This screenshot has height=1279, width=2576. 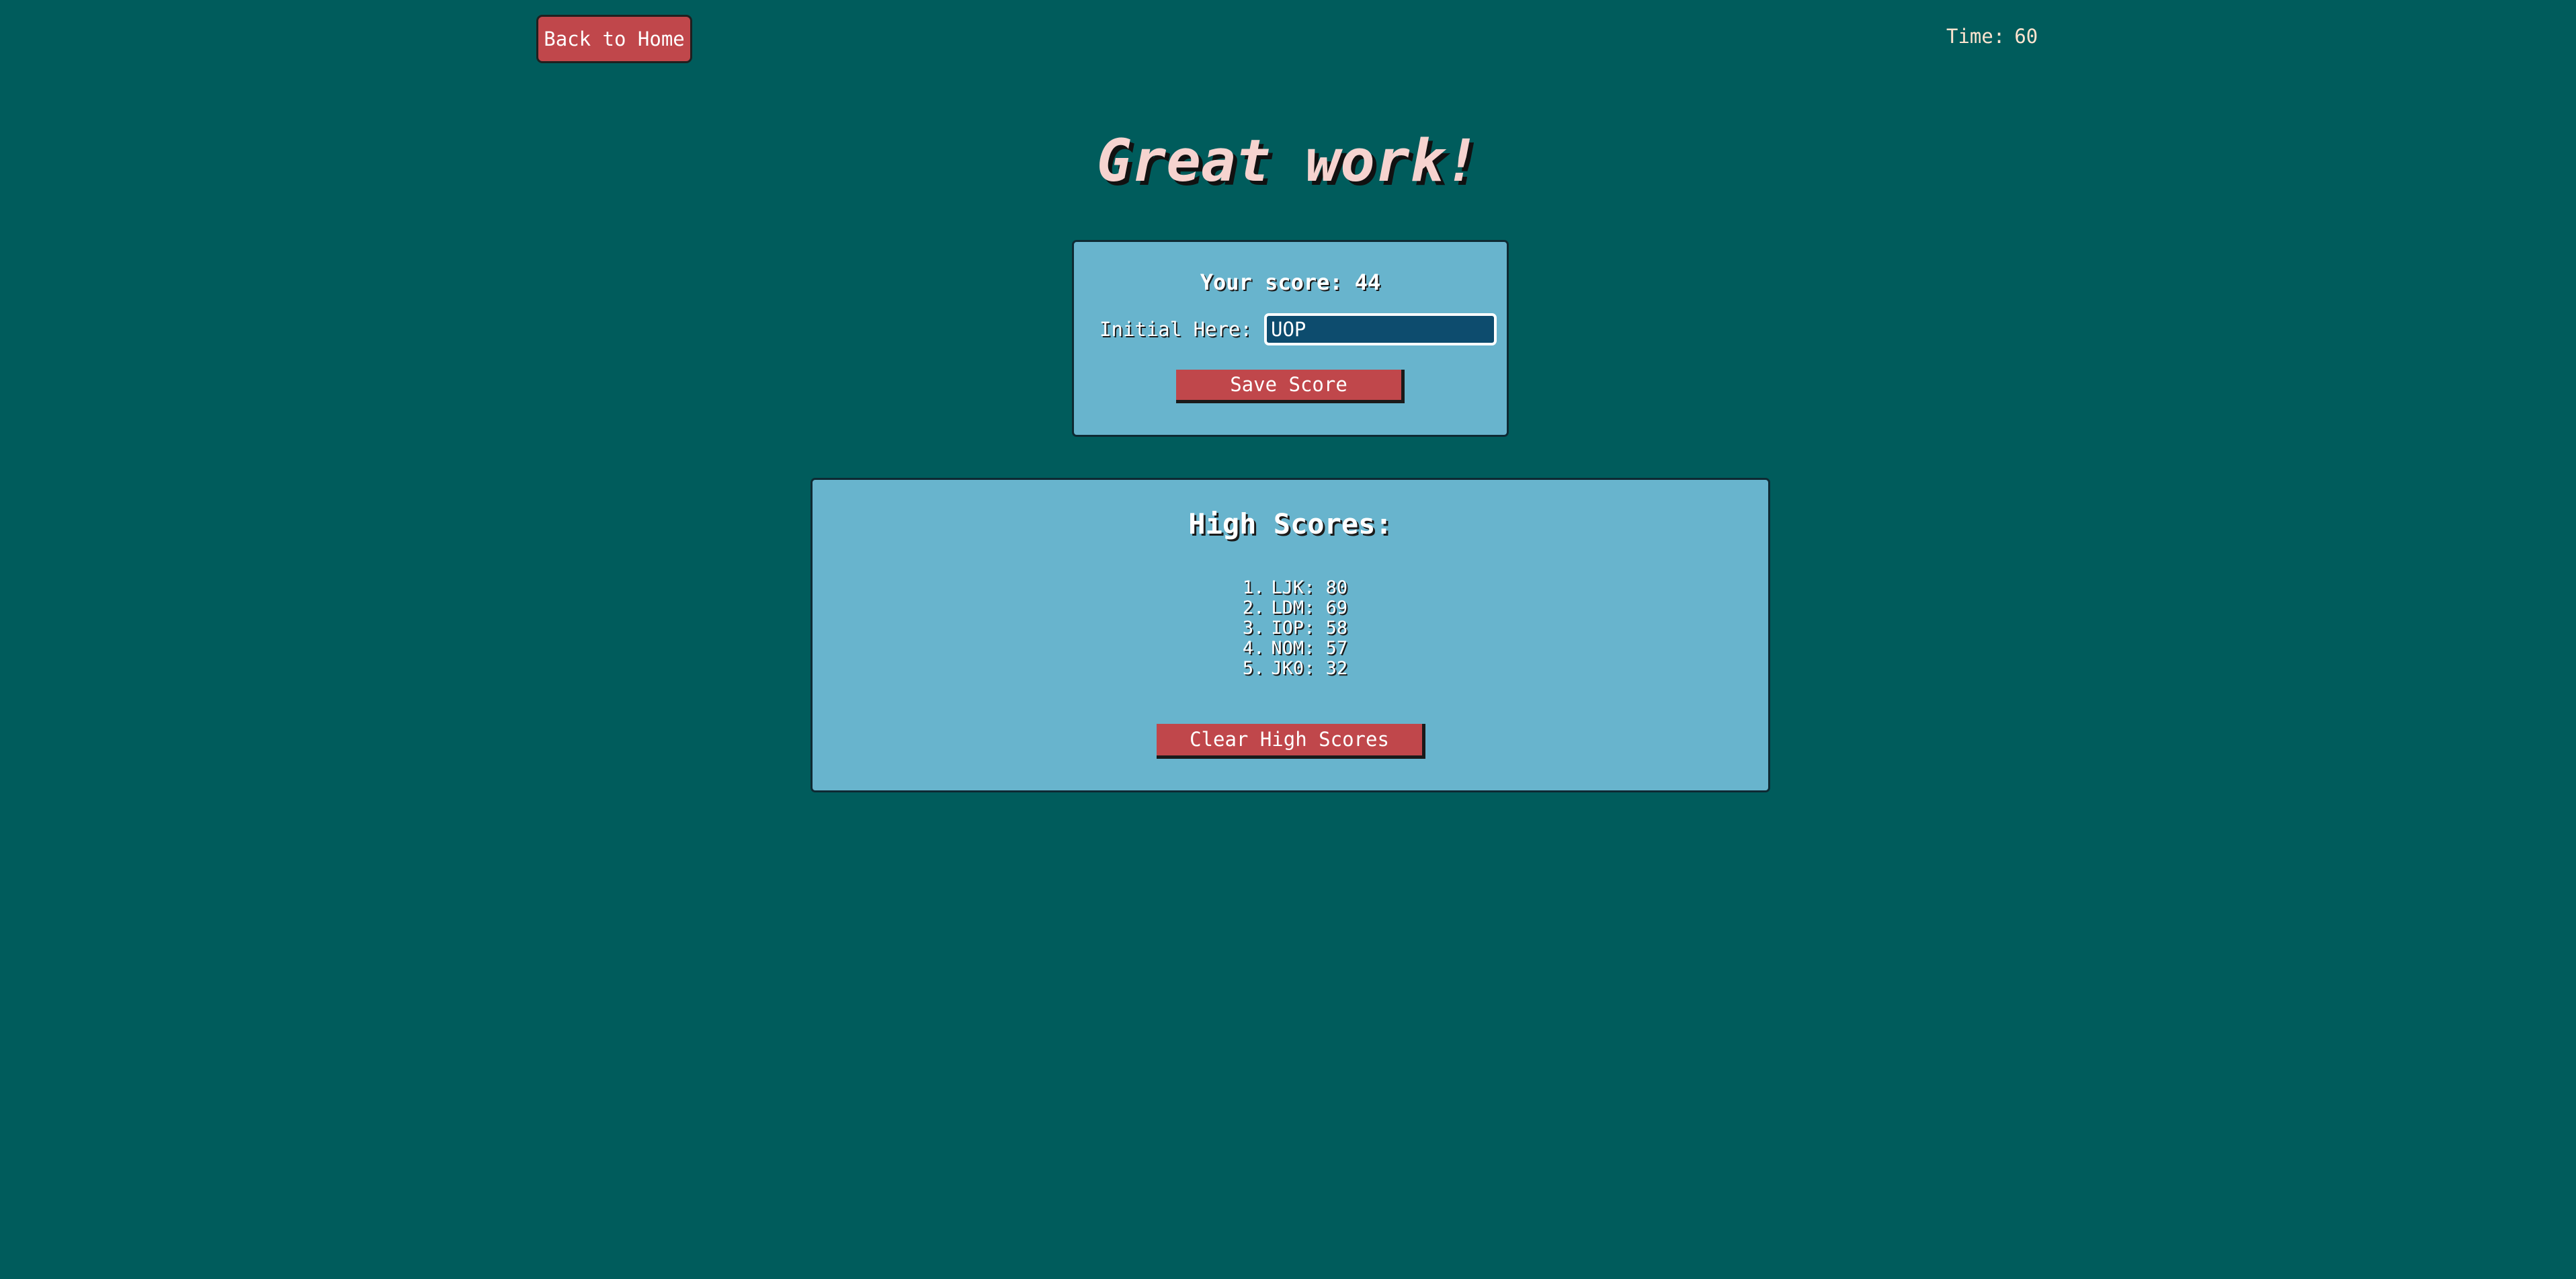 What do you see at coordinates (1975, 37) in the screenshot?
I see `timer-label: Time:` at bounding box center [1975, 37].